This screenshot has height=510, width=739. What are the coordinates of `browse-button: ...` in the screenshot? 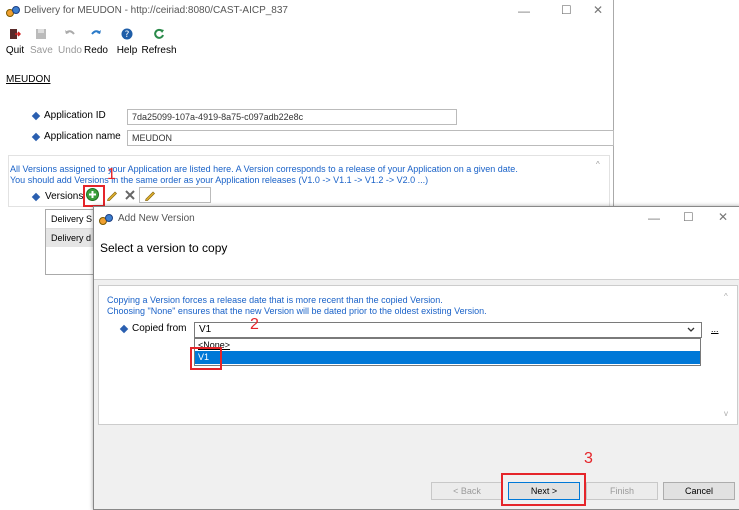 It's located at (715, 329).